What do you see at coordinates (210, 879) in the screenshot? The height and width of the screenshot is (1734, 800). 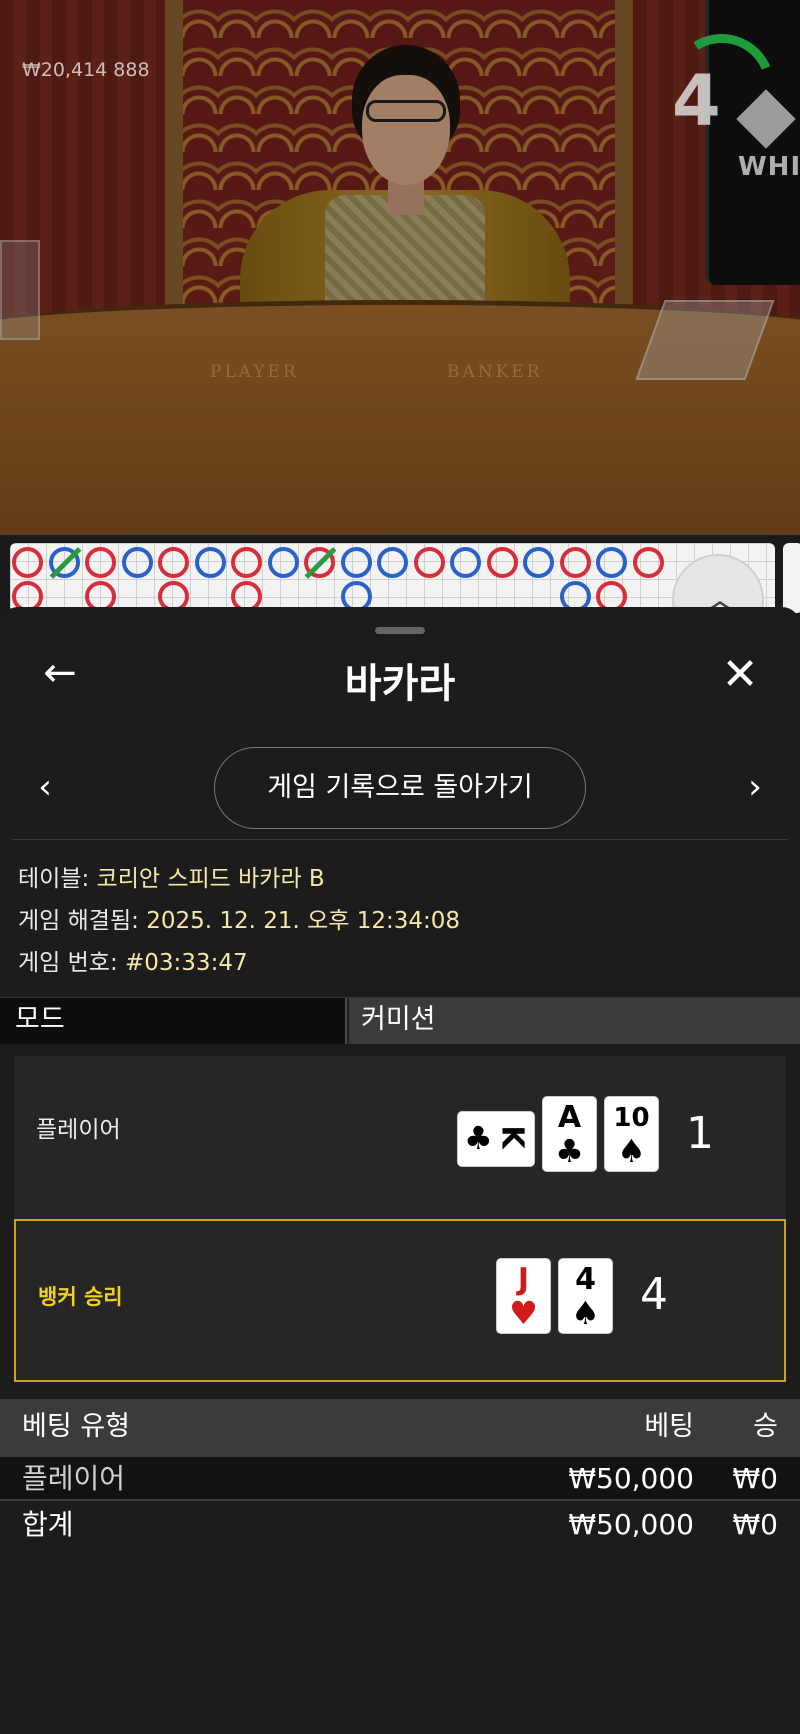 I see `table-name: 코리안 스피드 바카라 B` at bounding box center [210, 879].